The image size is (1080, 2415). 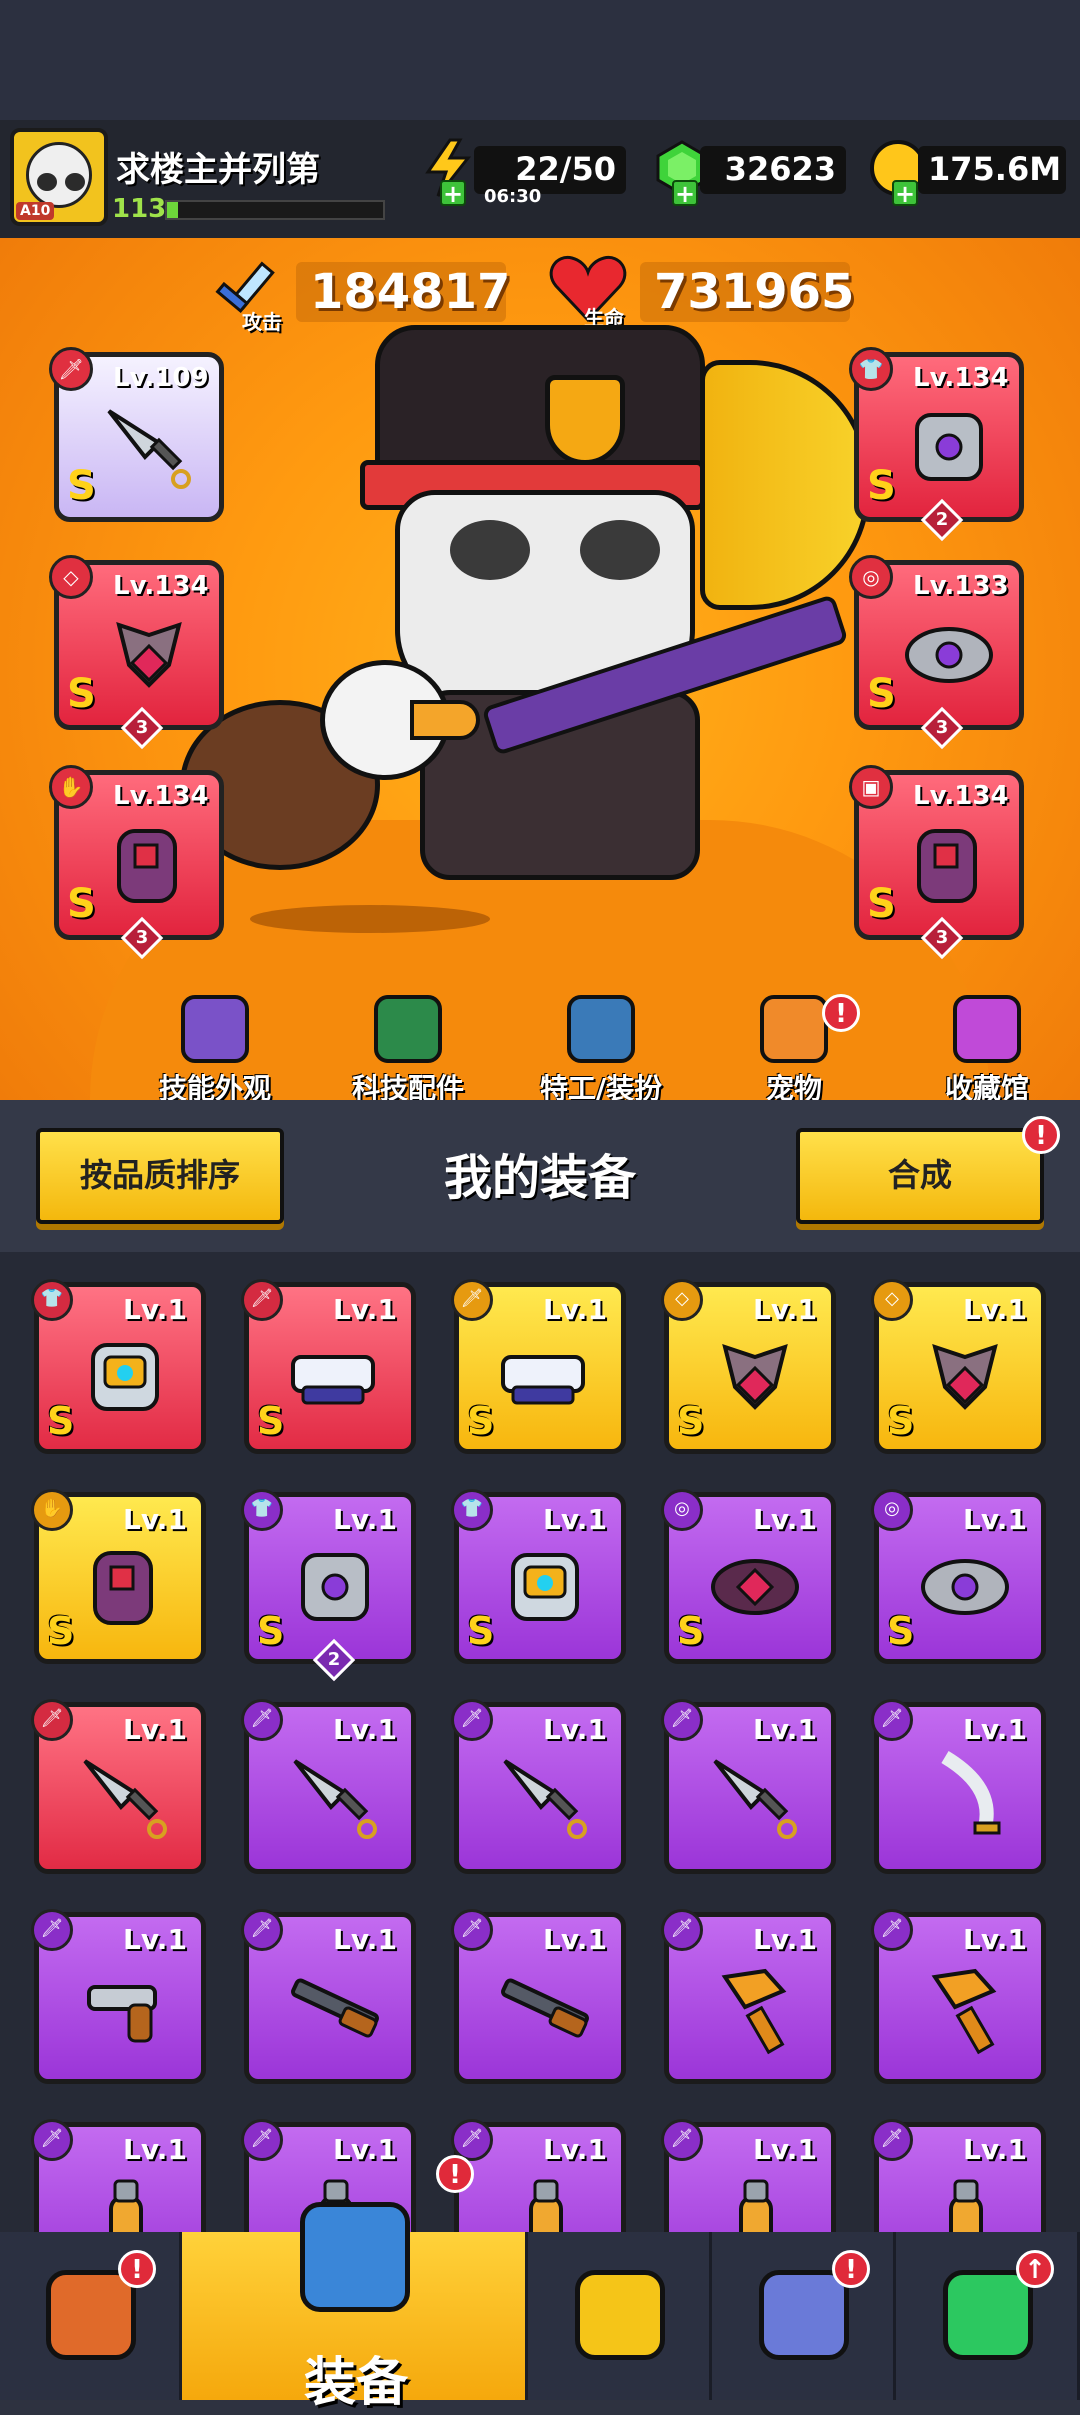 What do you see at coordinates (218, 170) in the screenshot?
I see `player-name: 求楼主并列第` at bounding box center [218, 170].